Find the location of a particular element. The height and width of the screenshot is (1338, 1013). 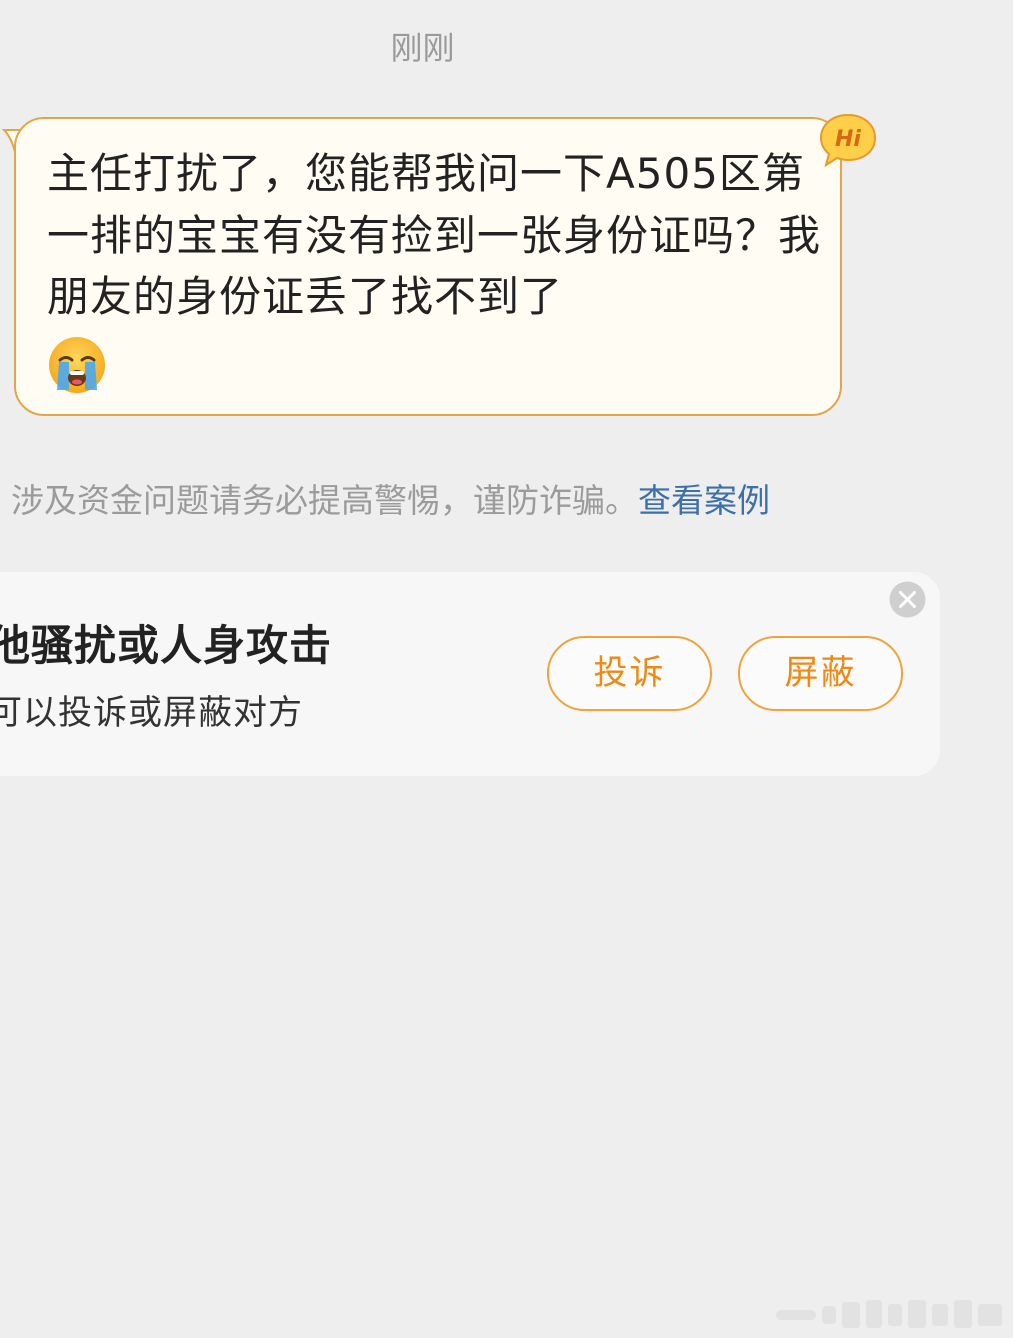

hi-badge-icon: Hi is located at coordinates (848, 140).